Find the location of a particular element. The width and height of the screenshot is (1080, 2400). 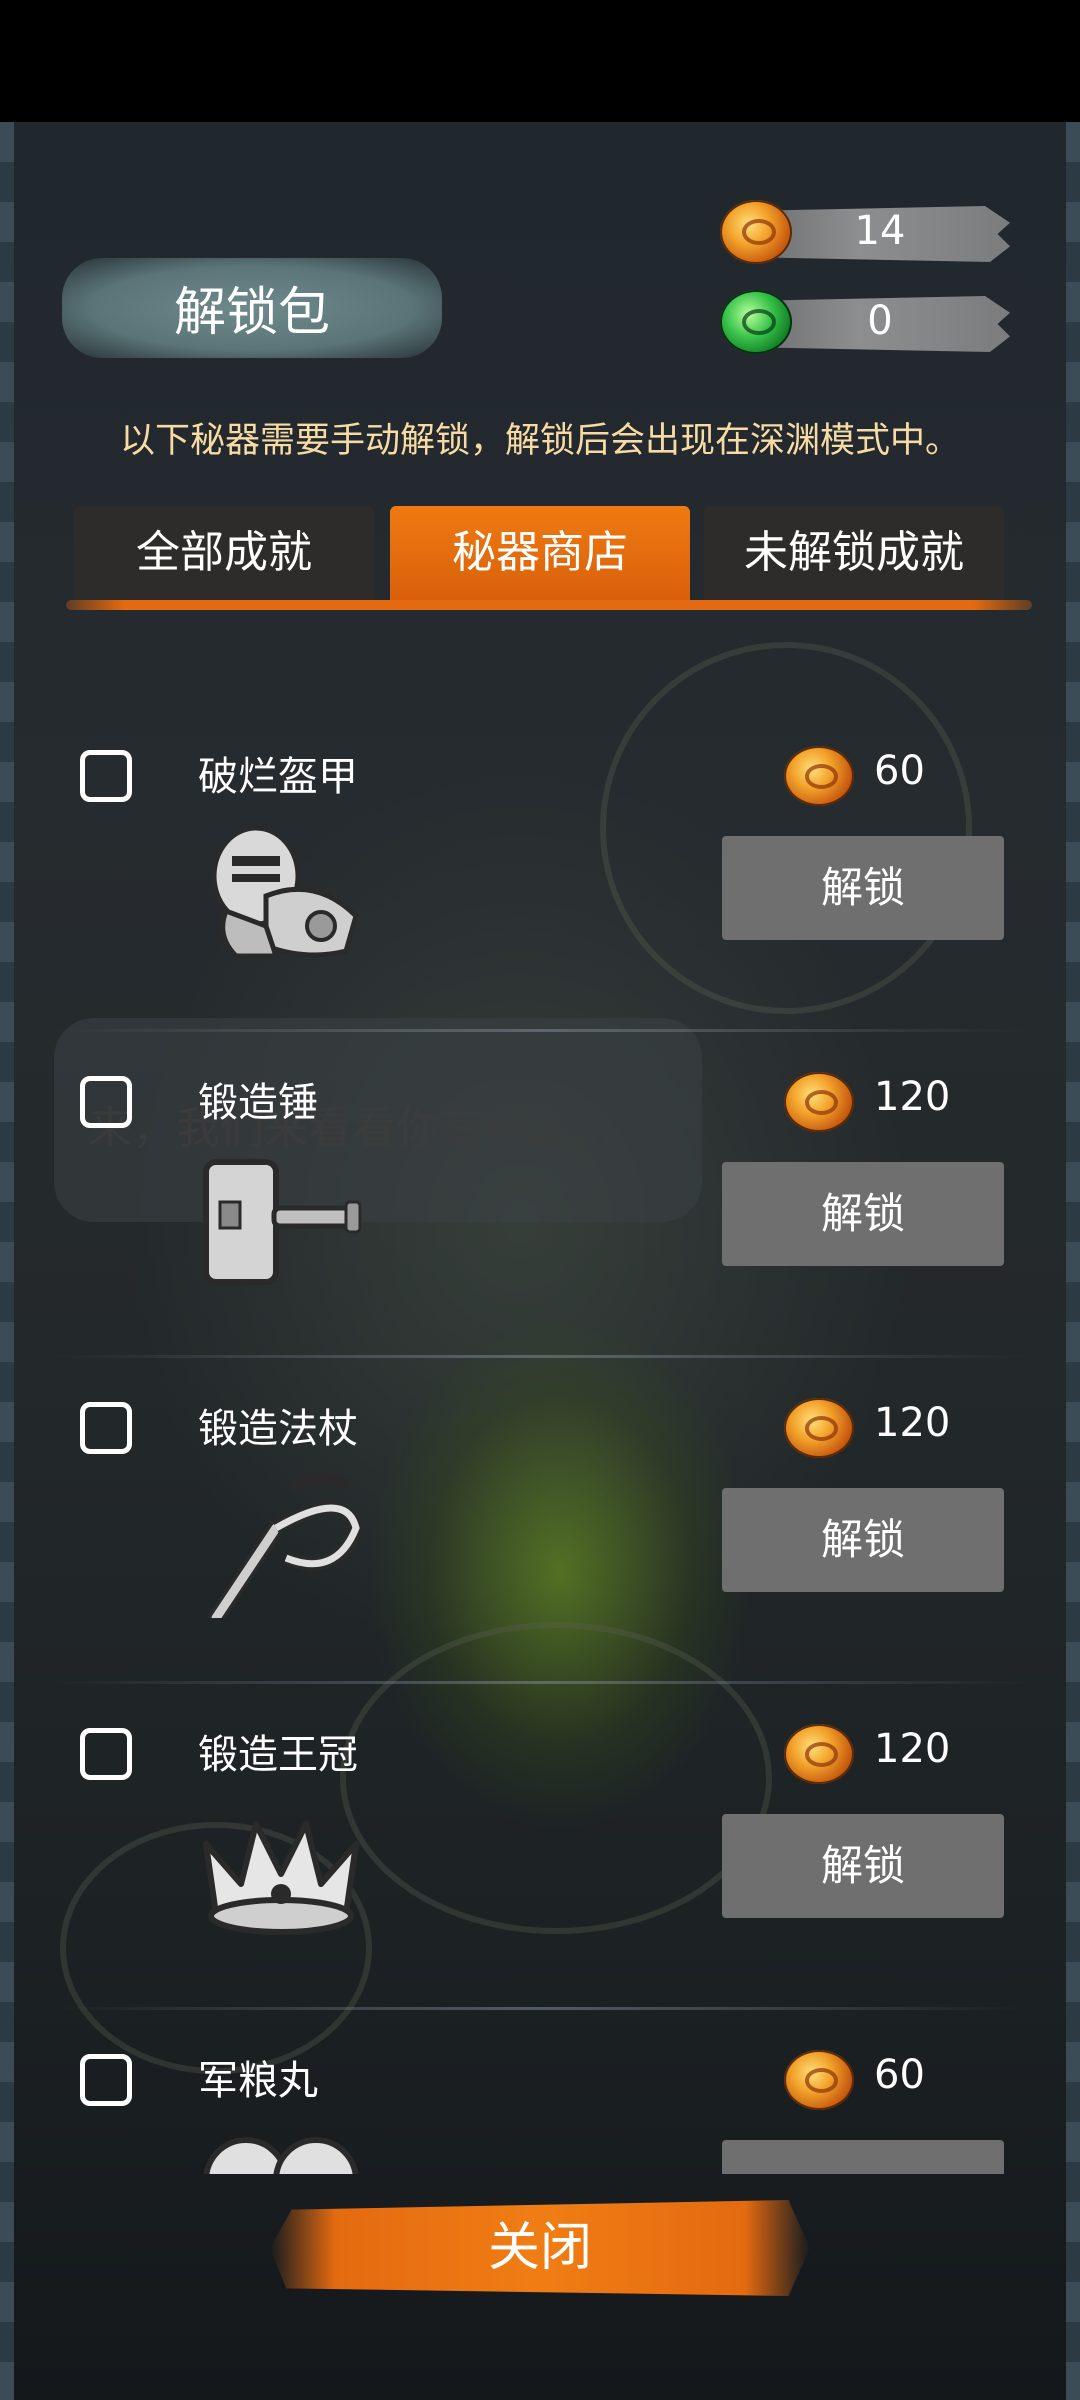

ration-pill-icon is located at coordinates (281, 2155).